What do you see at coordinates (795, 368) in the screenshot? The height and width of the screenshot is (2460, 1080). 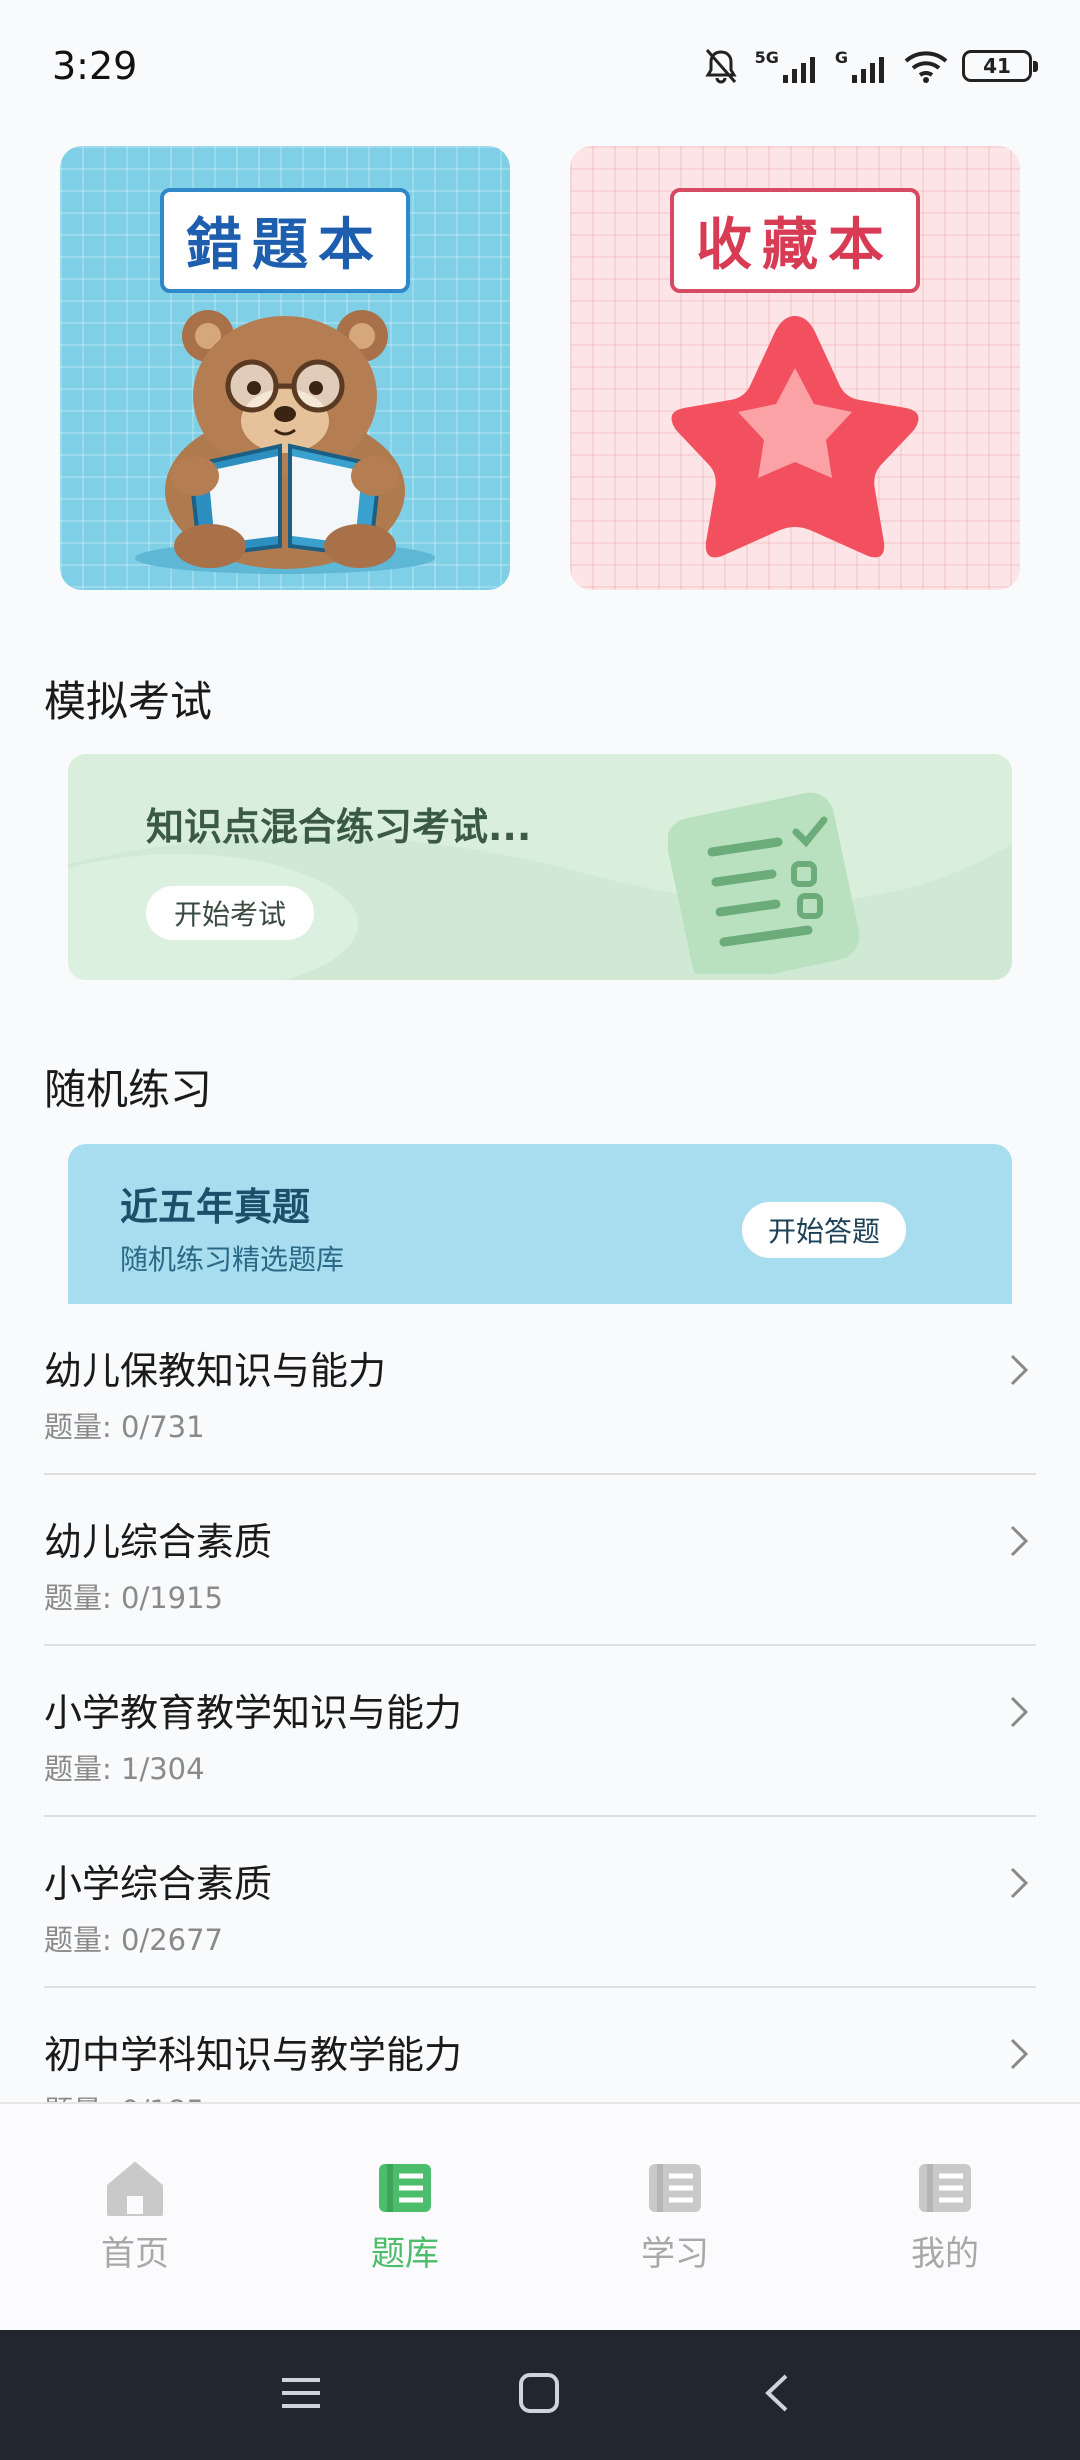 I see `favorites-book-card: 收藏本` at bounding box center [795, 368].